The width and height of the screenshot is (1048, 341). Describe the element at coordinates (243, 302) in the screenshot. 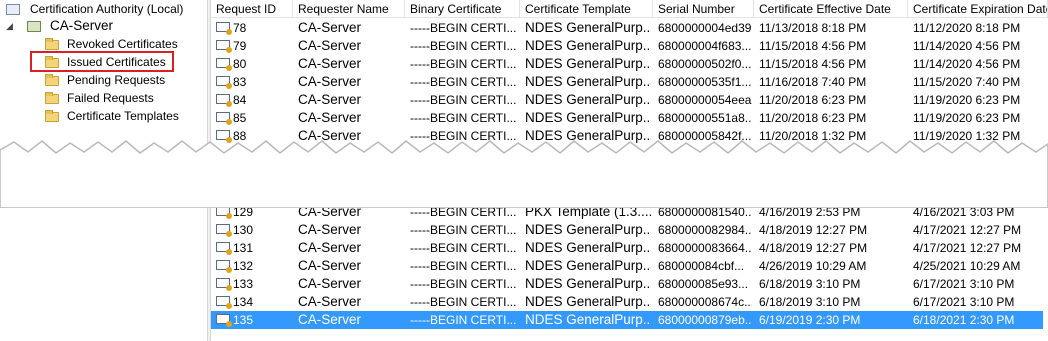

I see `cell-id: 134` at that location.